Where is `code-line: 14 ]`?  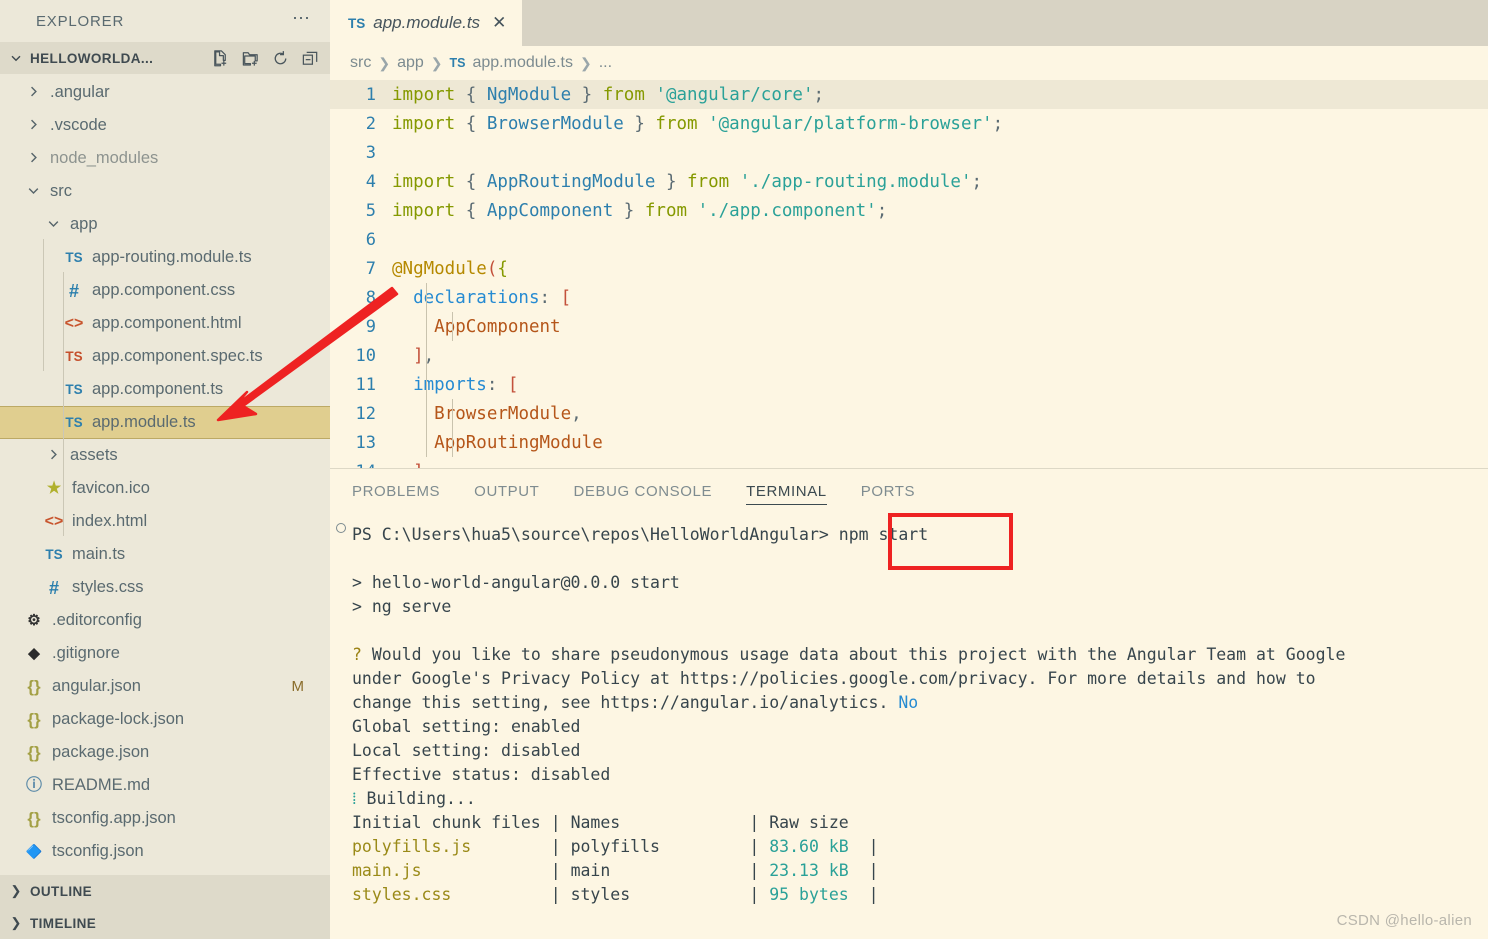 code-line: 14 ] is located at coordinates (909, 463).